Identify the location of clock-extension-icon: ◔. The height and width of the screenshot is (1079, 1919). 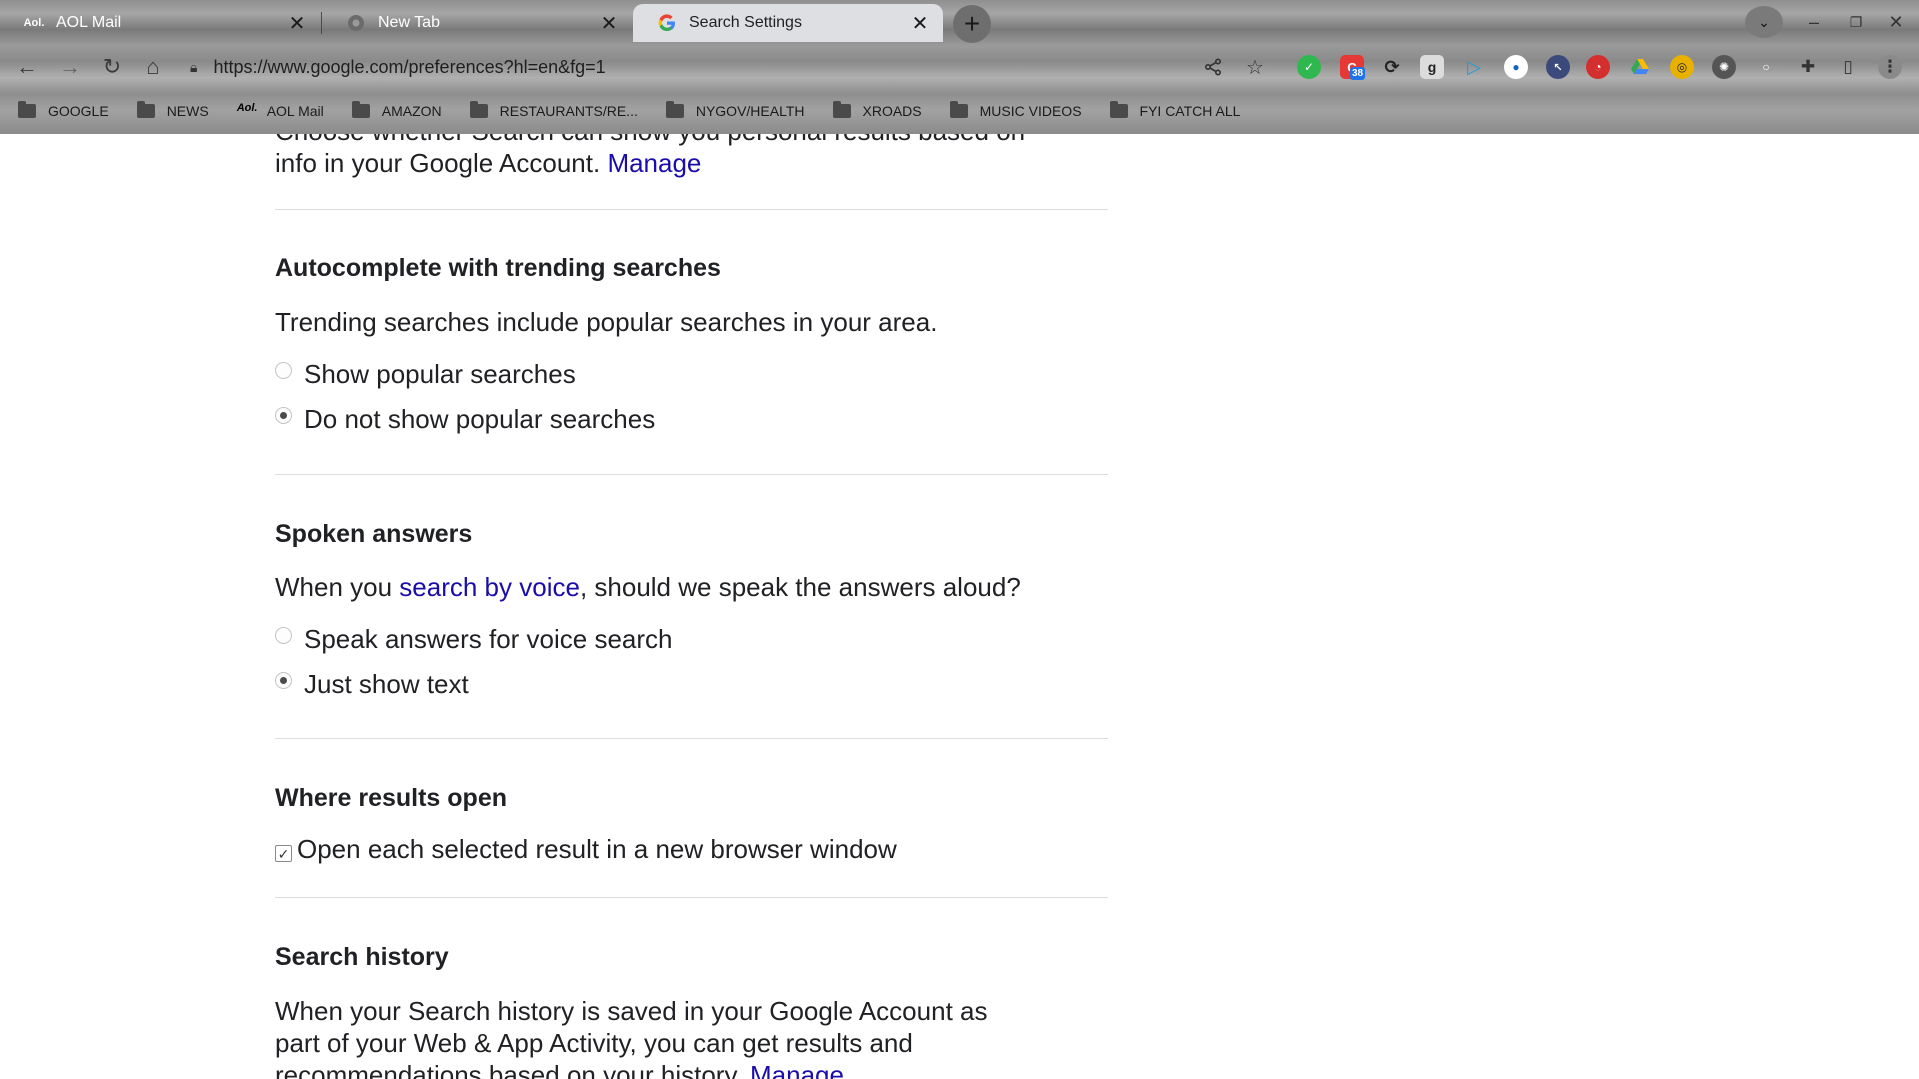
(1598, 67).